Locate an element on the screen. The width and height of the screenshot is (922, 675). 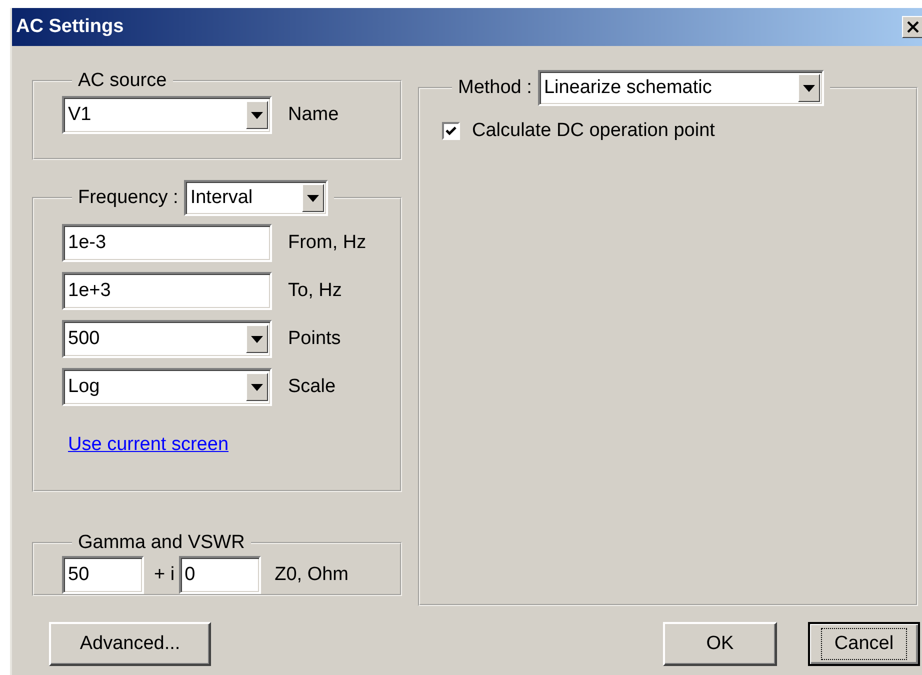
field-label: To, Hz is located at coordinates (315, 291).